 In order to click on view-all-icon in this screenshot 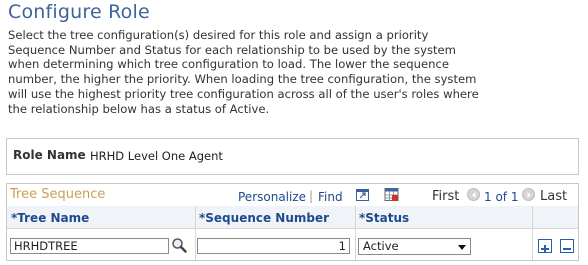, I will do `click(362, 194)`.